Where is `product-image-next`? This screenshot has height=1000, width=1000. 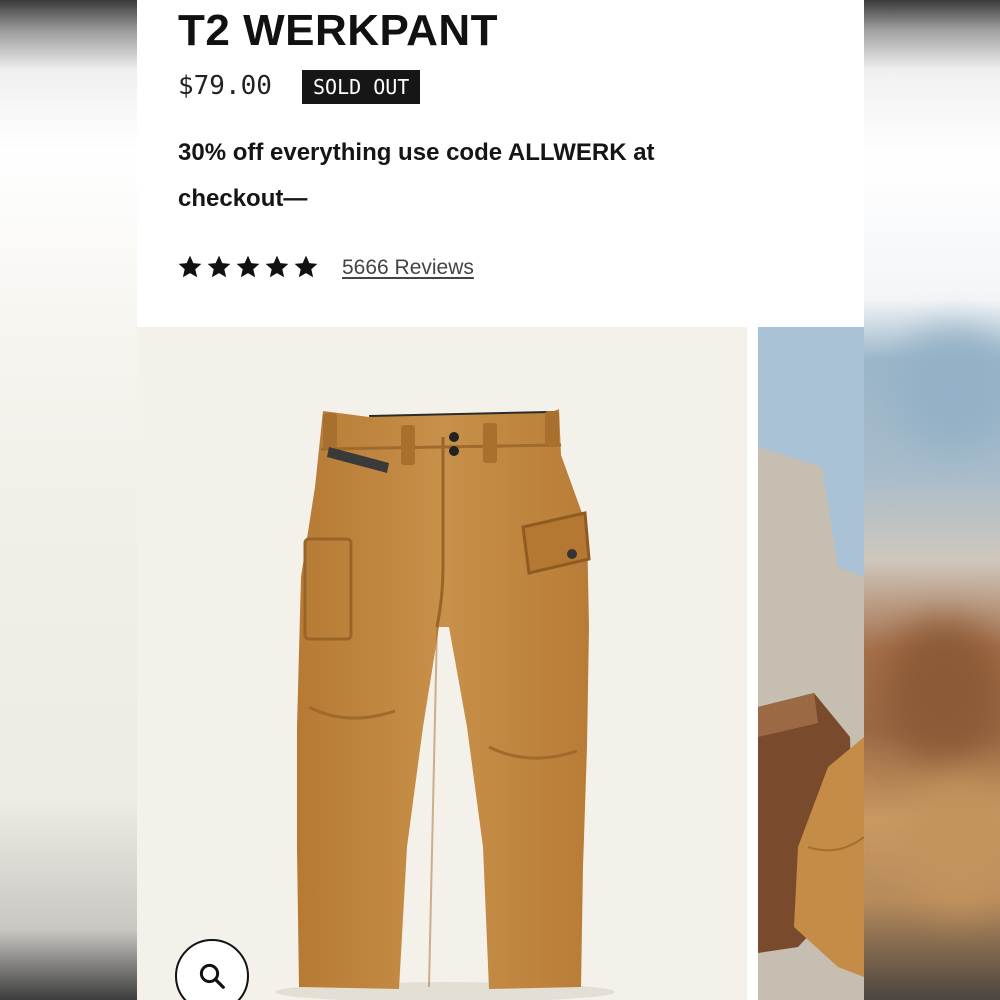
product-image-next is located at coordinates (811, 663).